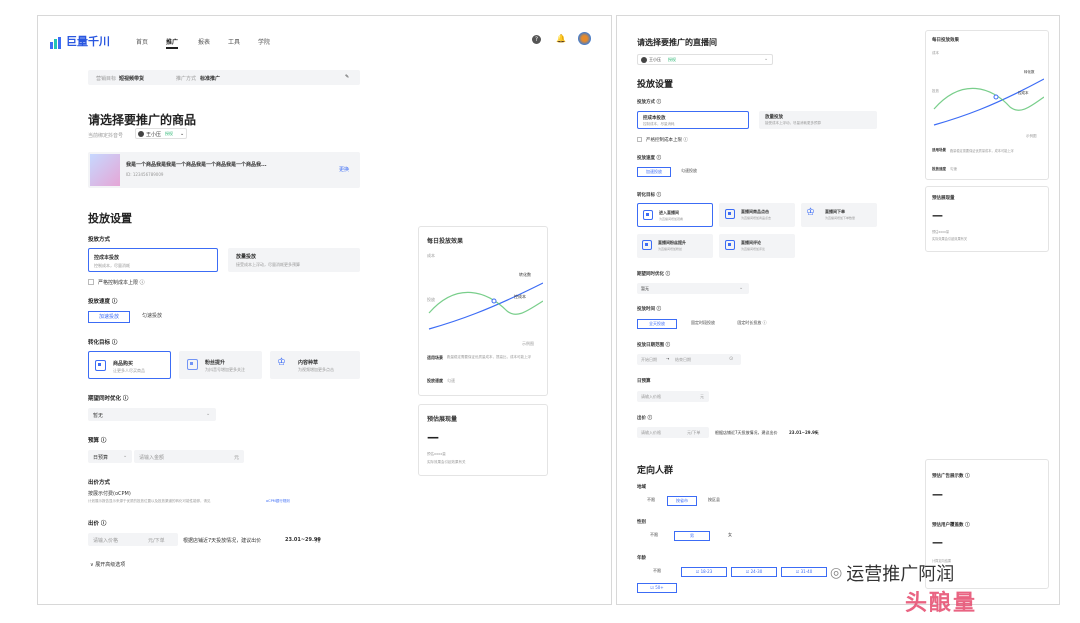  Describe the element at coordinates (730, 536) in the screenshot. I see `gender-female: 女` at that location.